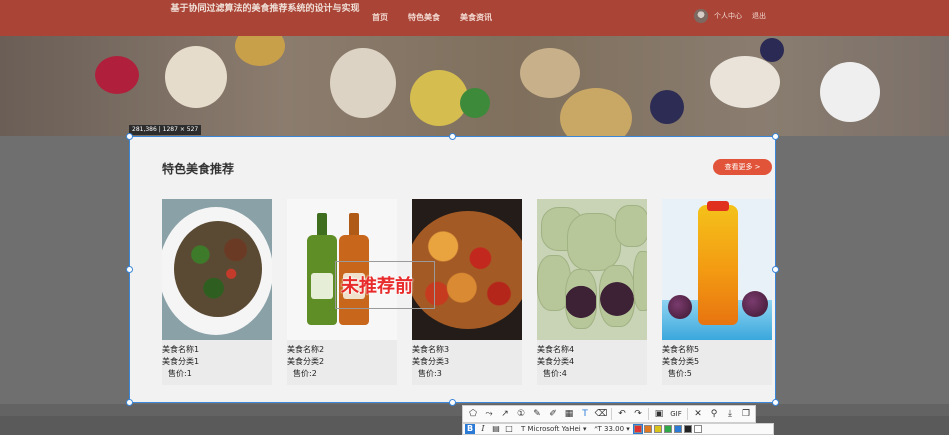 Image resolution: width=949 pixels, height=435 pixels. Describe the element at coordinates (681, 349) in the screenshot. I see `food-name: 美食名称5` at that location.